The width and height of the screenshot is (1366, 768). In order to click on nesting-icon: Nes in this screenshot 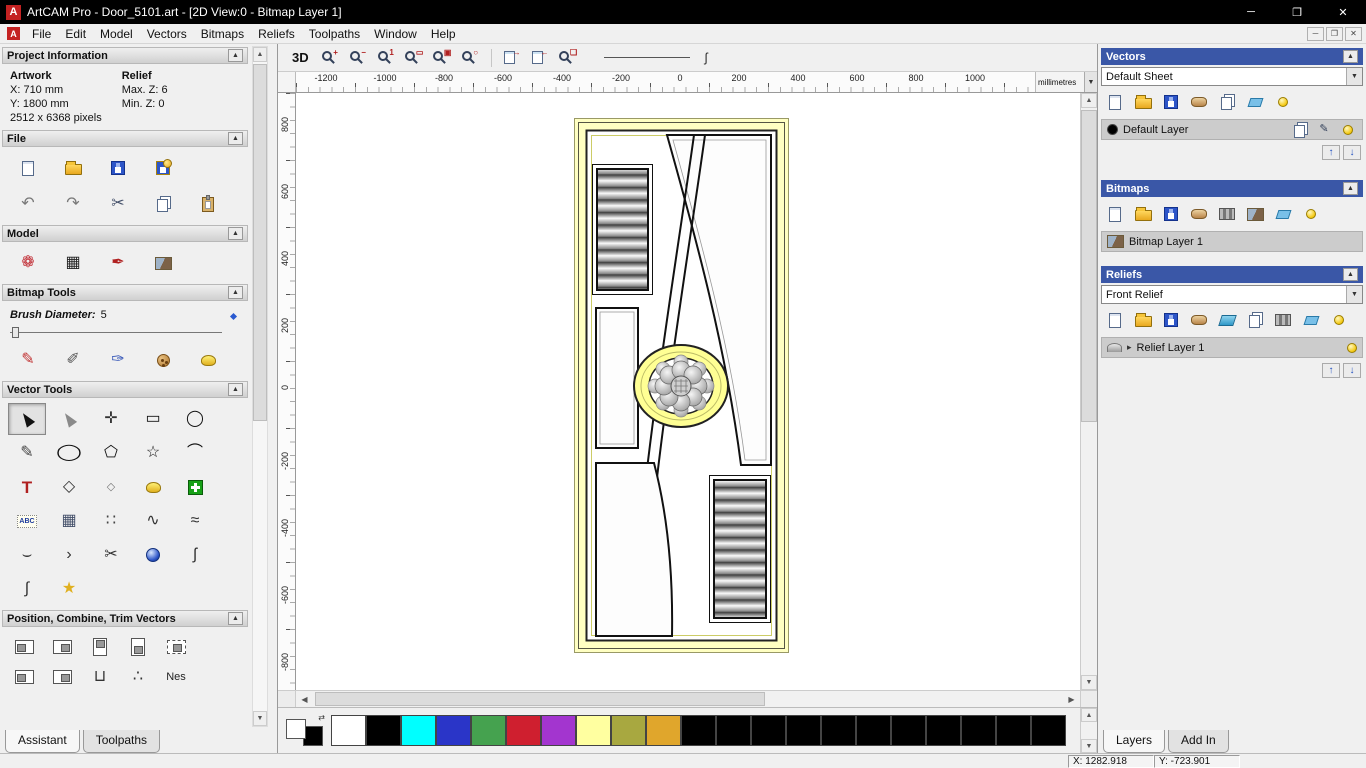, I will do `click(176, 677)`.